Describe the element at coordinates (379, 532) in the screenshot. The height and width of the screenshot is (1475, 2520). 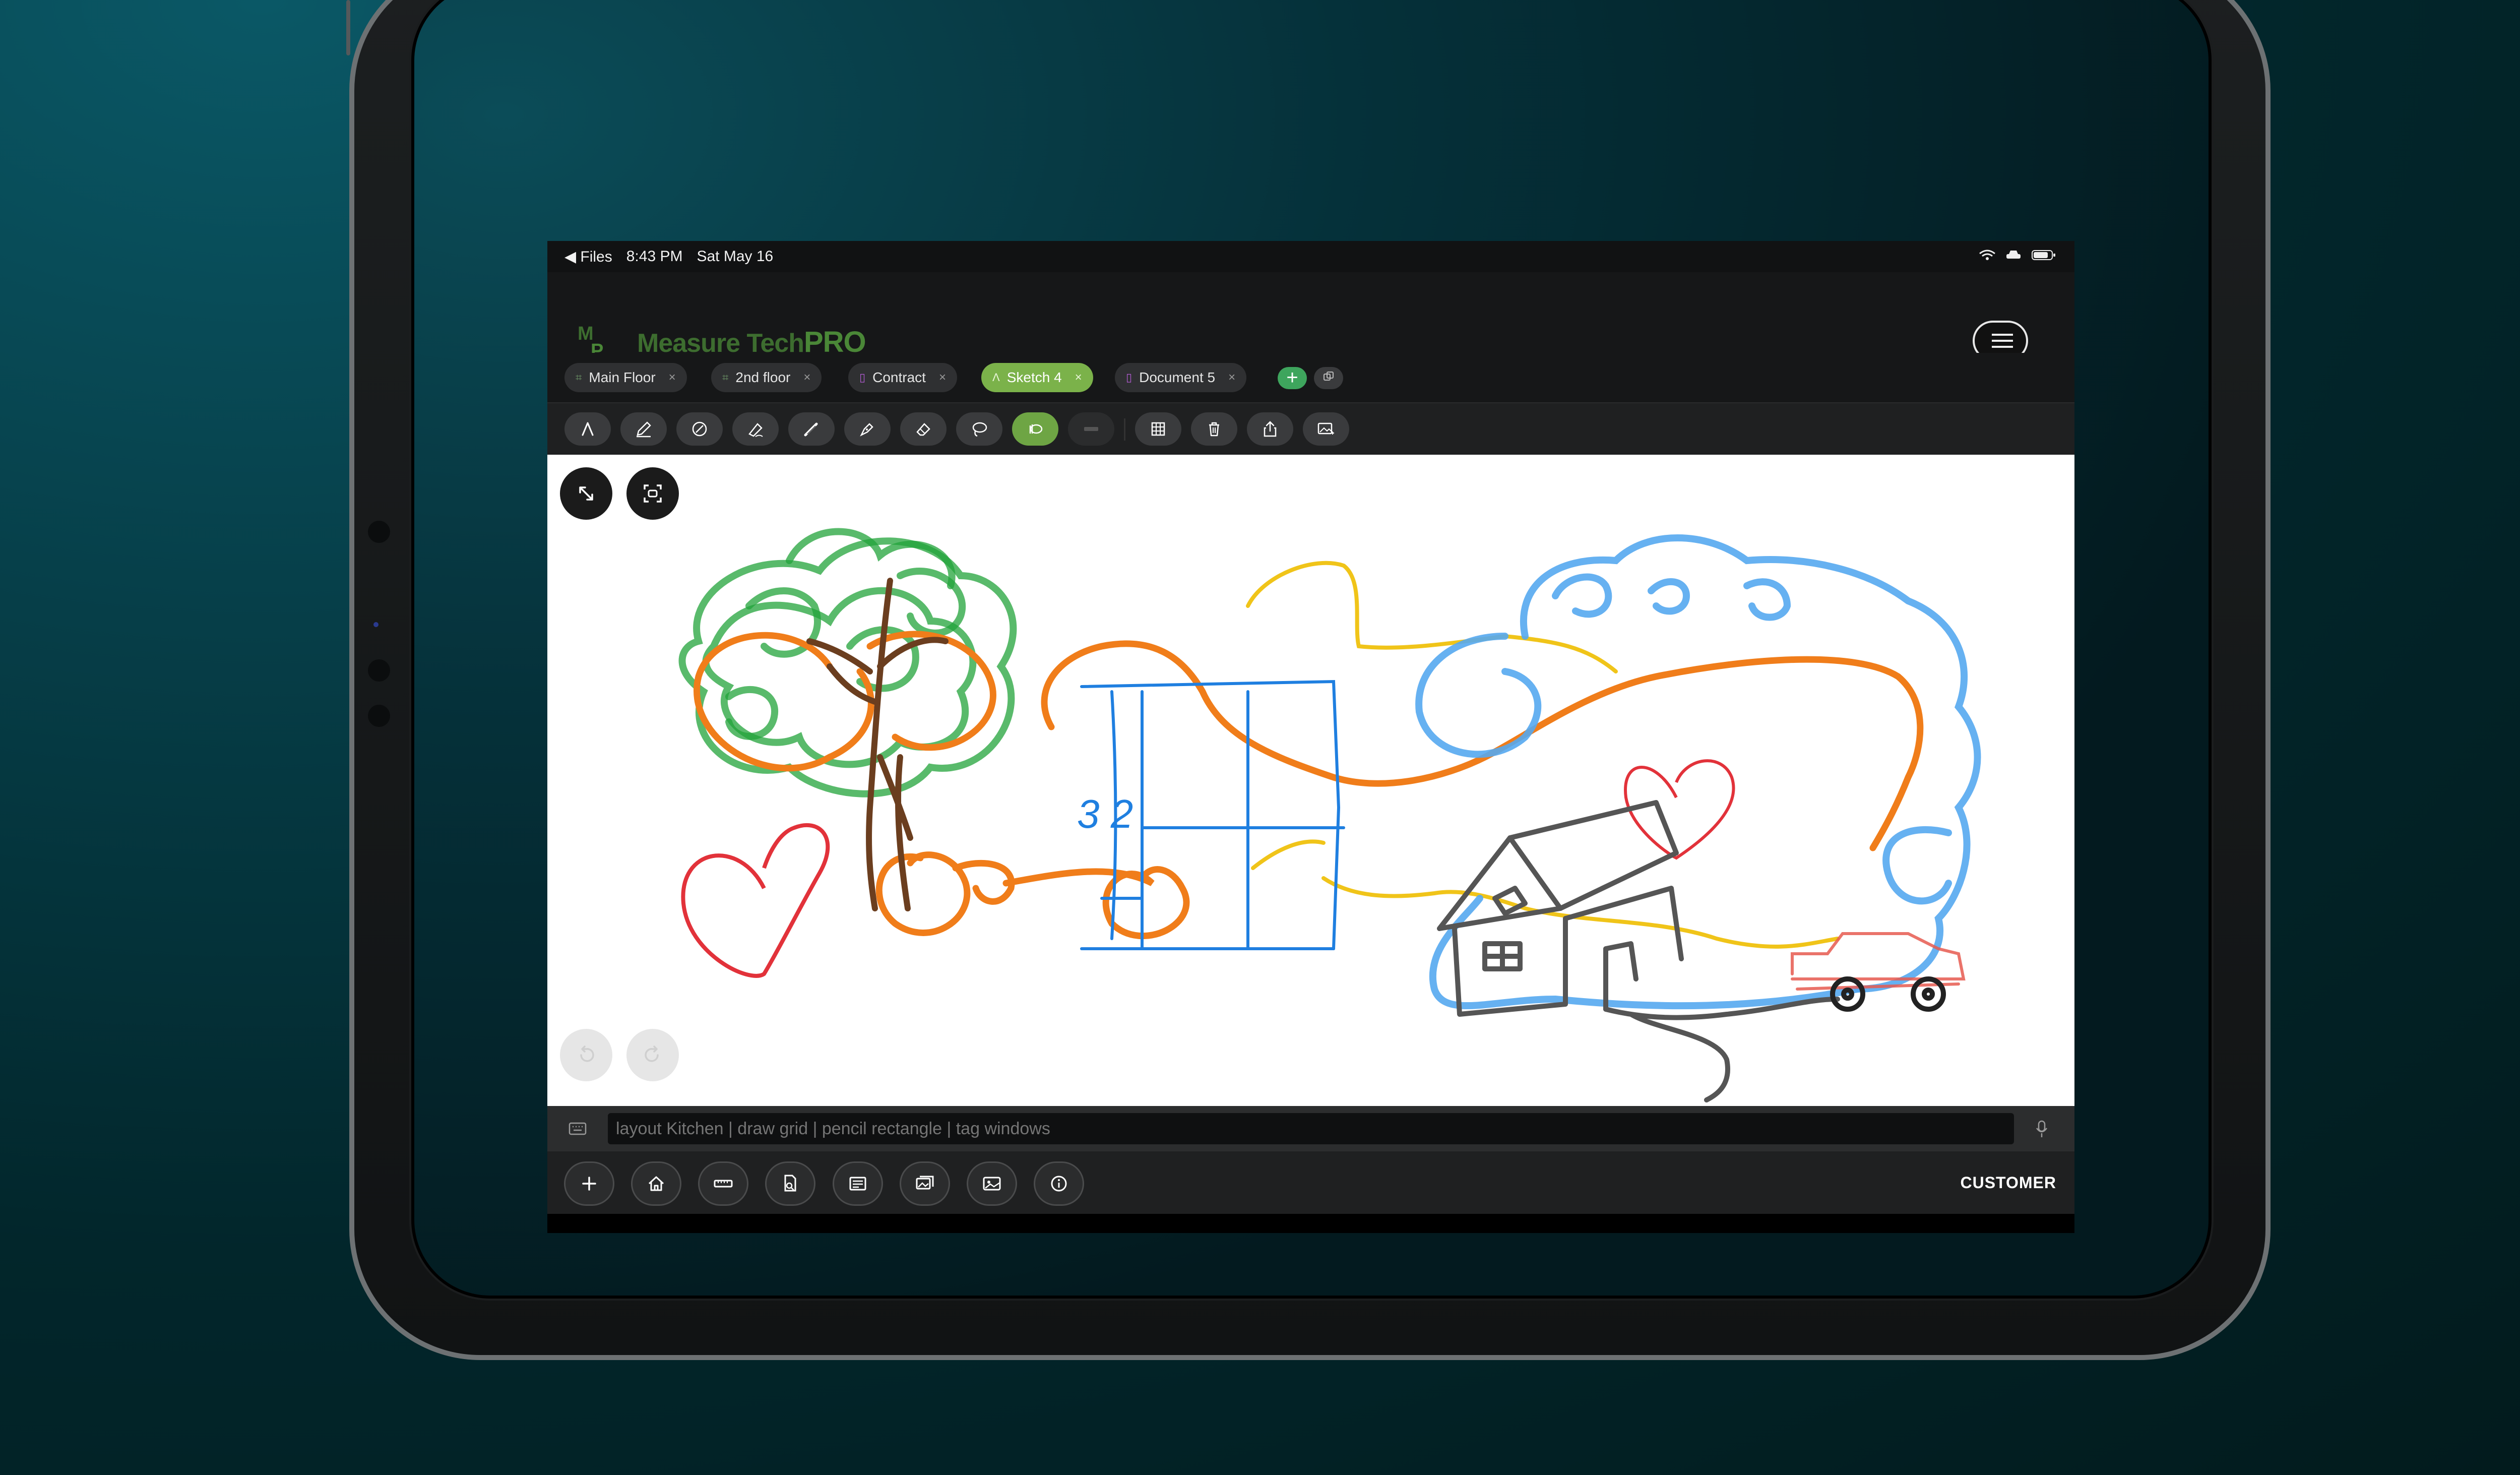
I see `camera-dot` at that location.